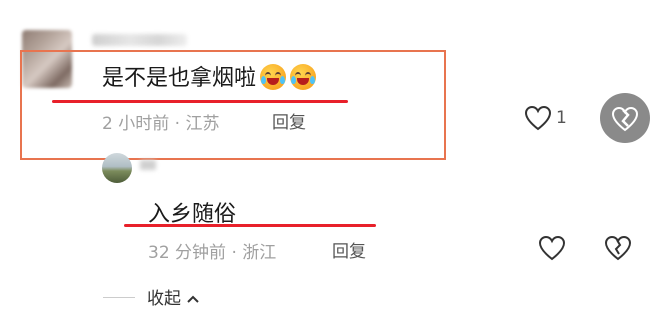  I want to click on broken-heart-chevron-icon, so click(625, 119).